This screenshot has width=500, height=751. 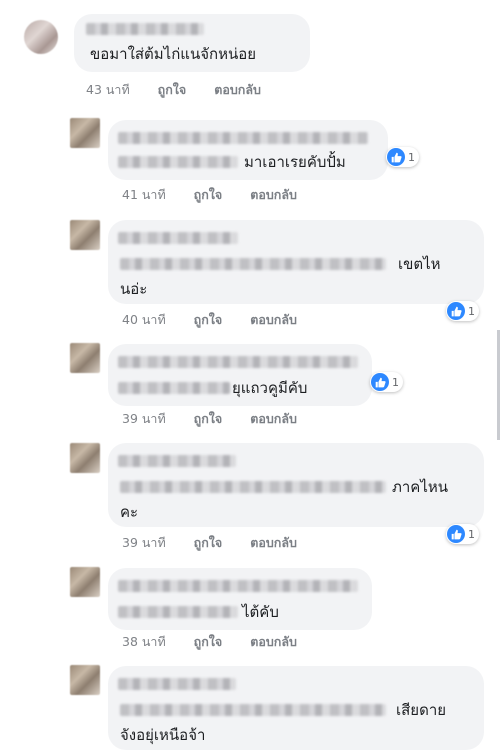 I want to click on reply-comment: มาเอาเรยคับปั้ม 1 41 นาที ถูกใจ ตอบกลับ, so click(x=250, y=160).